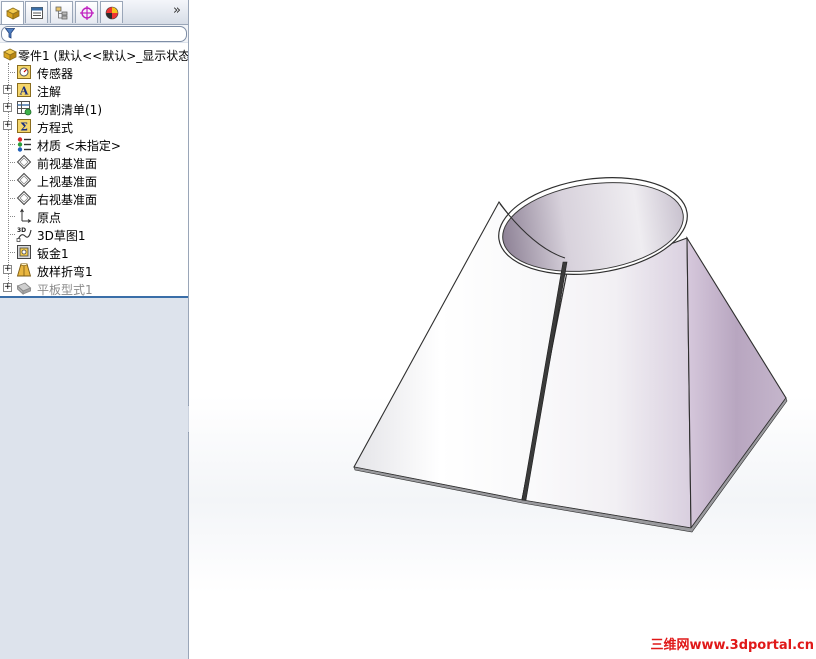 The width and height of the screenshot is (816, 659). Describe the element at coordinates (55, 74) in the screenshot. I see `tree-item-label: 传感器` at that location.